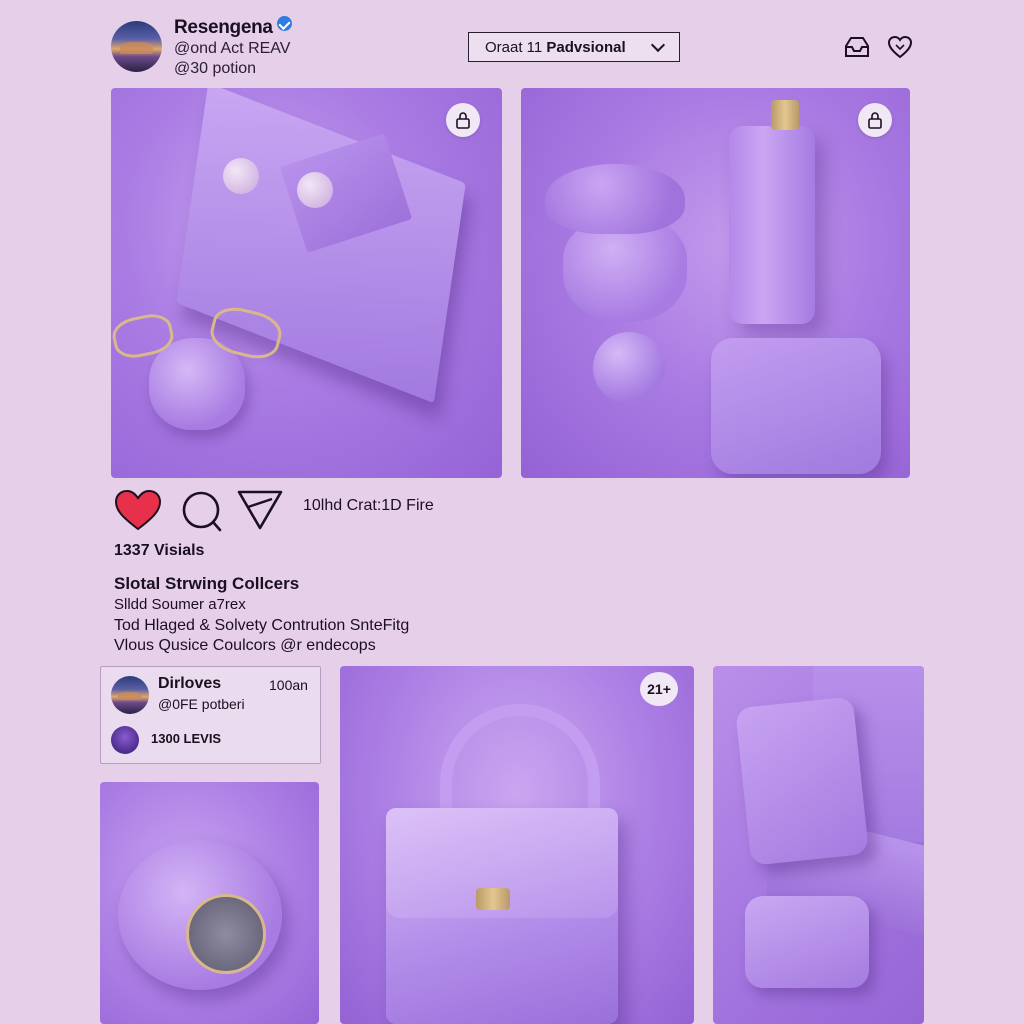  I want to click on comment-card: Dirloves 100an @0FE potberi 1300 LEVIS, so click(210, 715).